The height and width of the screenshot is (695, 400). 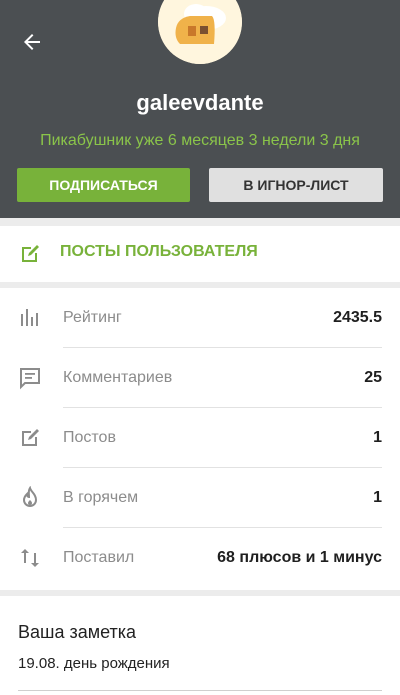 What do you see at coordinates (299, 557) in the screenshot?
I see `stat-value: 68 плюсов и 1 минус` at bounding box center [299, 557].